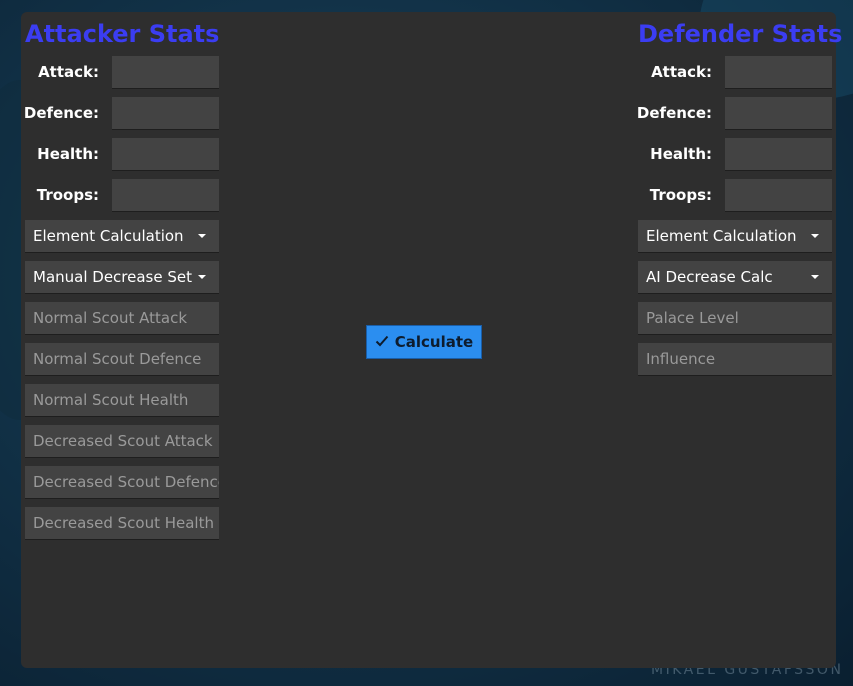 This screenshot has height=686, width=853. I want to click on defender-troops-label: Troops:, so click(680, 195).